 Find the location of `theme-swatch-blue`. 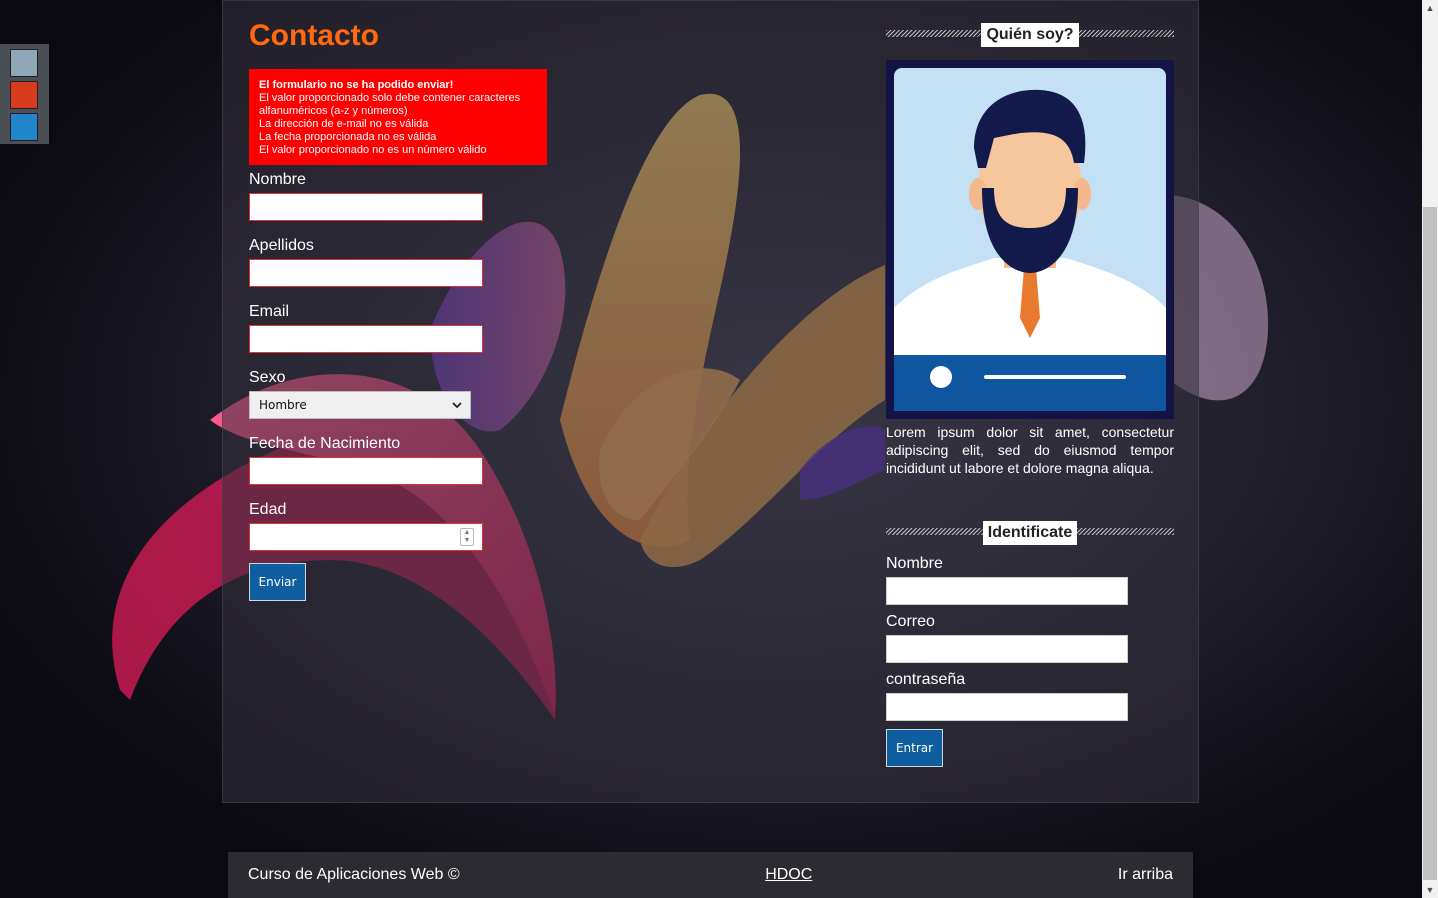

theme-swatch-blue is located at coordinates (24, 127).